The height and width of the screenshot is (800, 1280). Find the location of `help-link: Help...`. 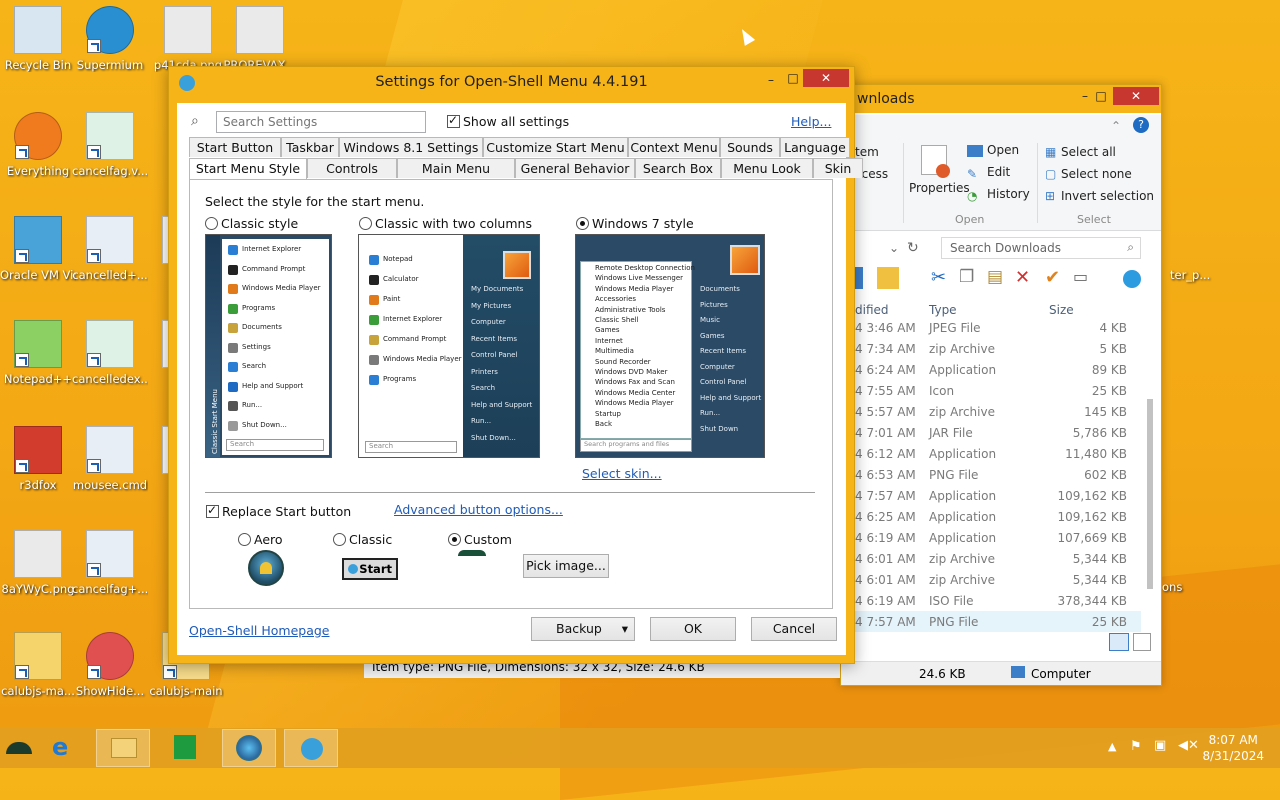

help-link: Help... is located at coordinates (811, 121).